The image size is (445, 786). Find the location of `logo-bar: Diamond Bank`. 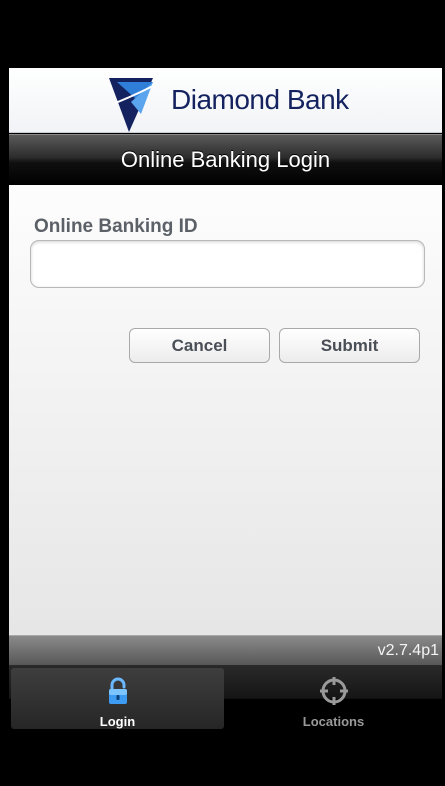

logo-bar: Diamond Bank is located at coordinates (225, 100).